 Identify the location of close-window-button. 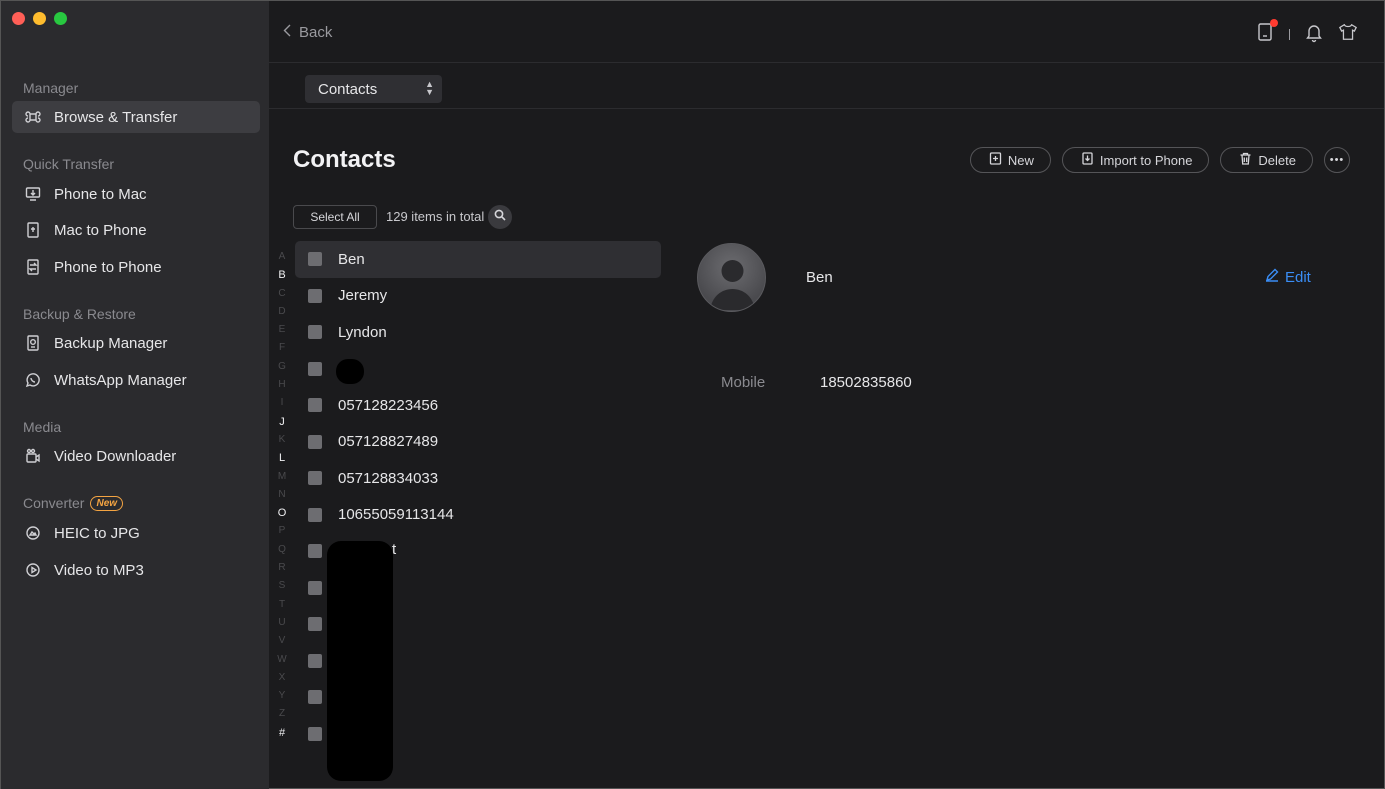
(18, 18).